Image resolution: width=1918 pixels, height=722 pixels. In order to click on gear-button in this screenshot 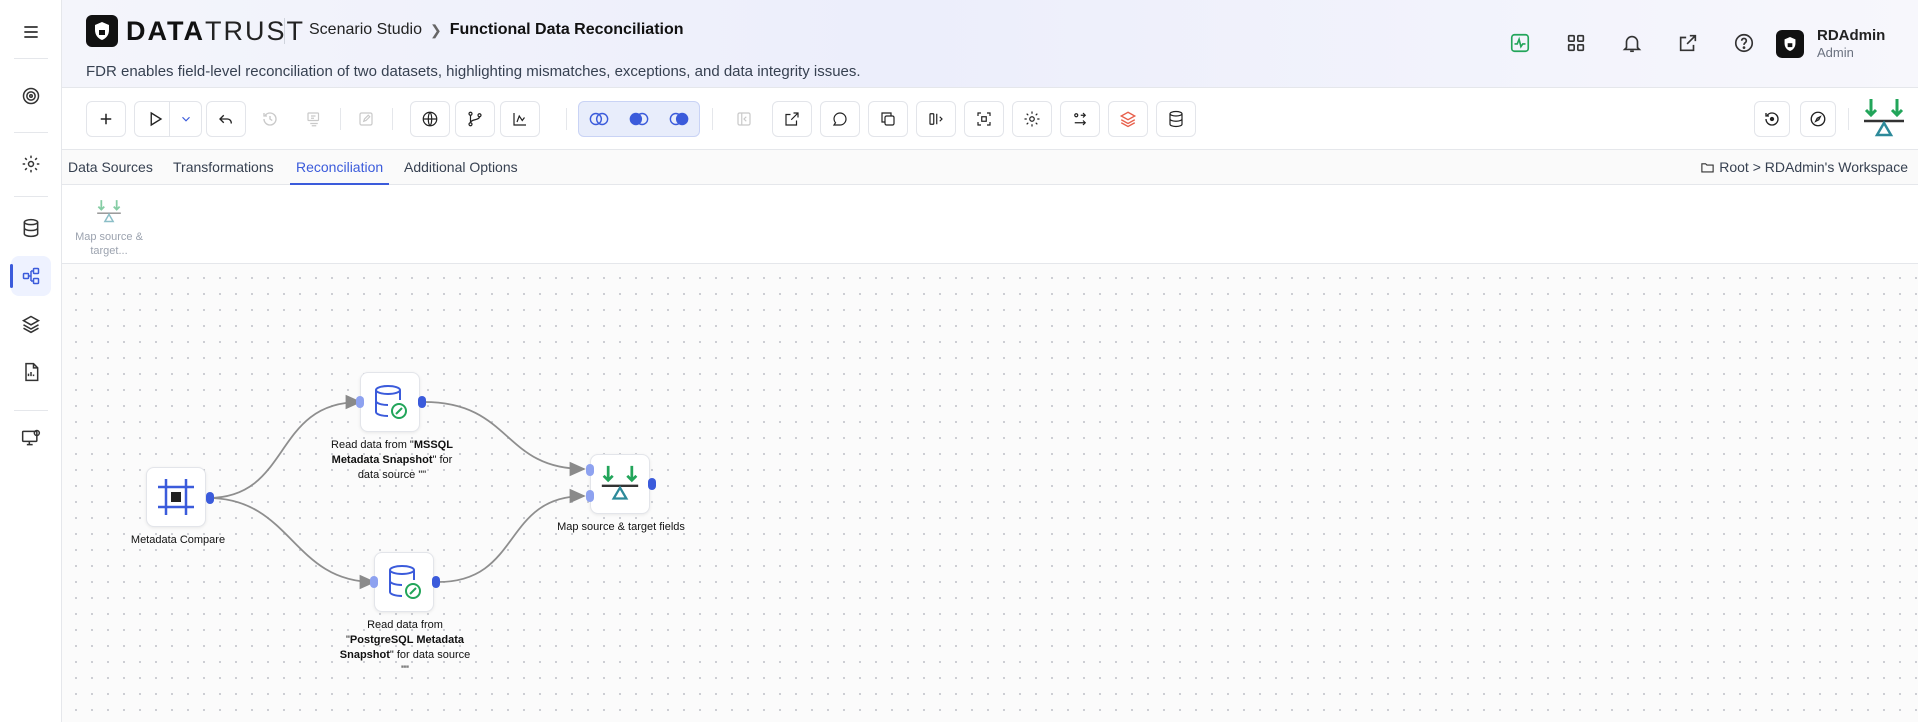, I will do `click(1032, 119)`.